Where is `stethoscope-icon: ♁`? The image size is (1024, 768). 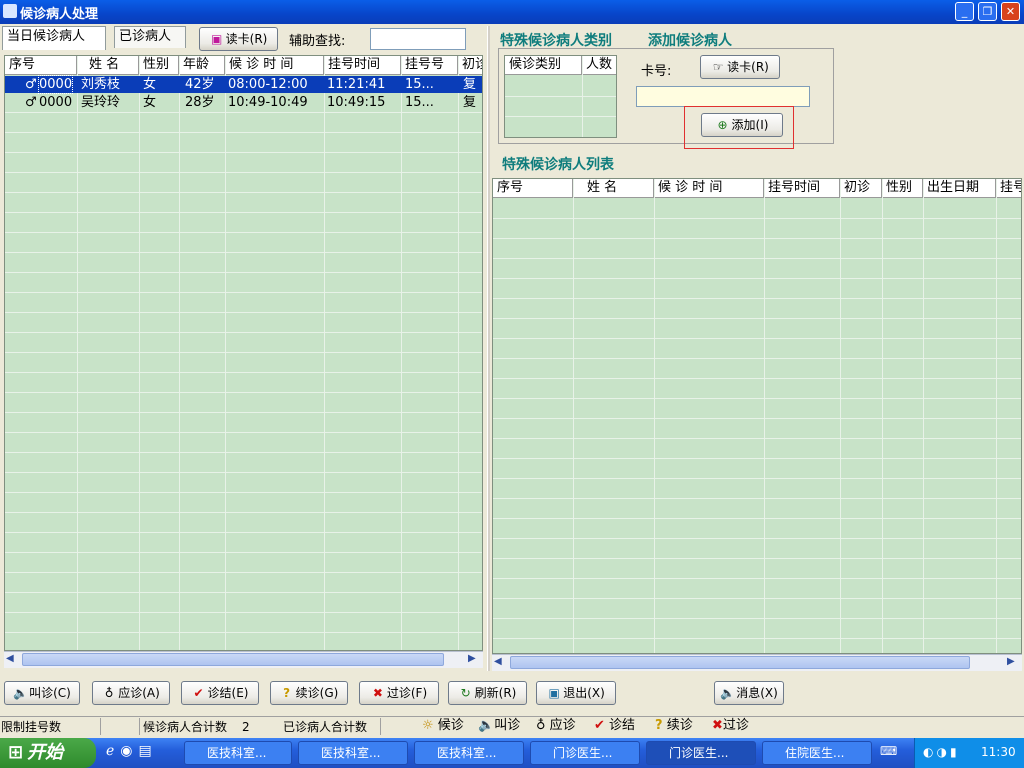 stethoscope-icon: ♁ is located at coordinates (109, 693).